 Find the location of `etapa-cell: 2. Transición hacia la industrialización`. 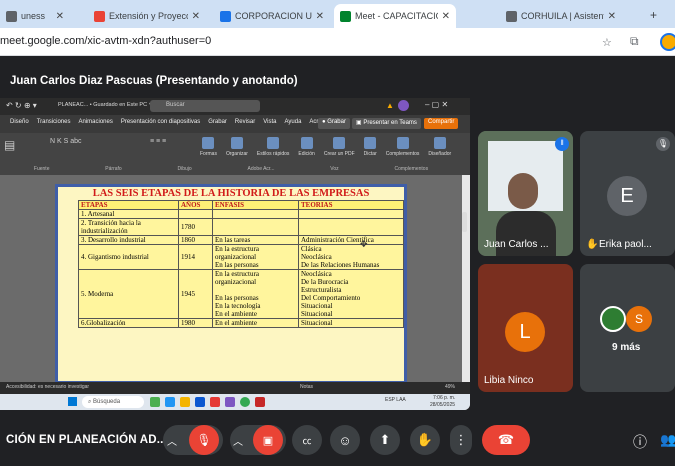

etapa-cell: 2. Transición hacia la industrialización is located at coordinates (128, 227).